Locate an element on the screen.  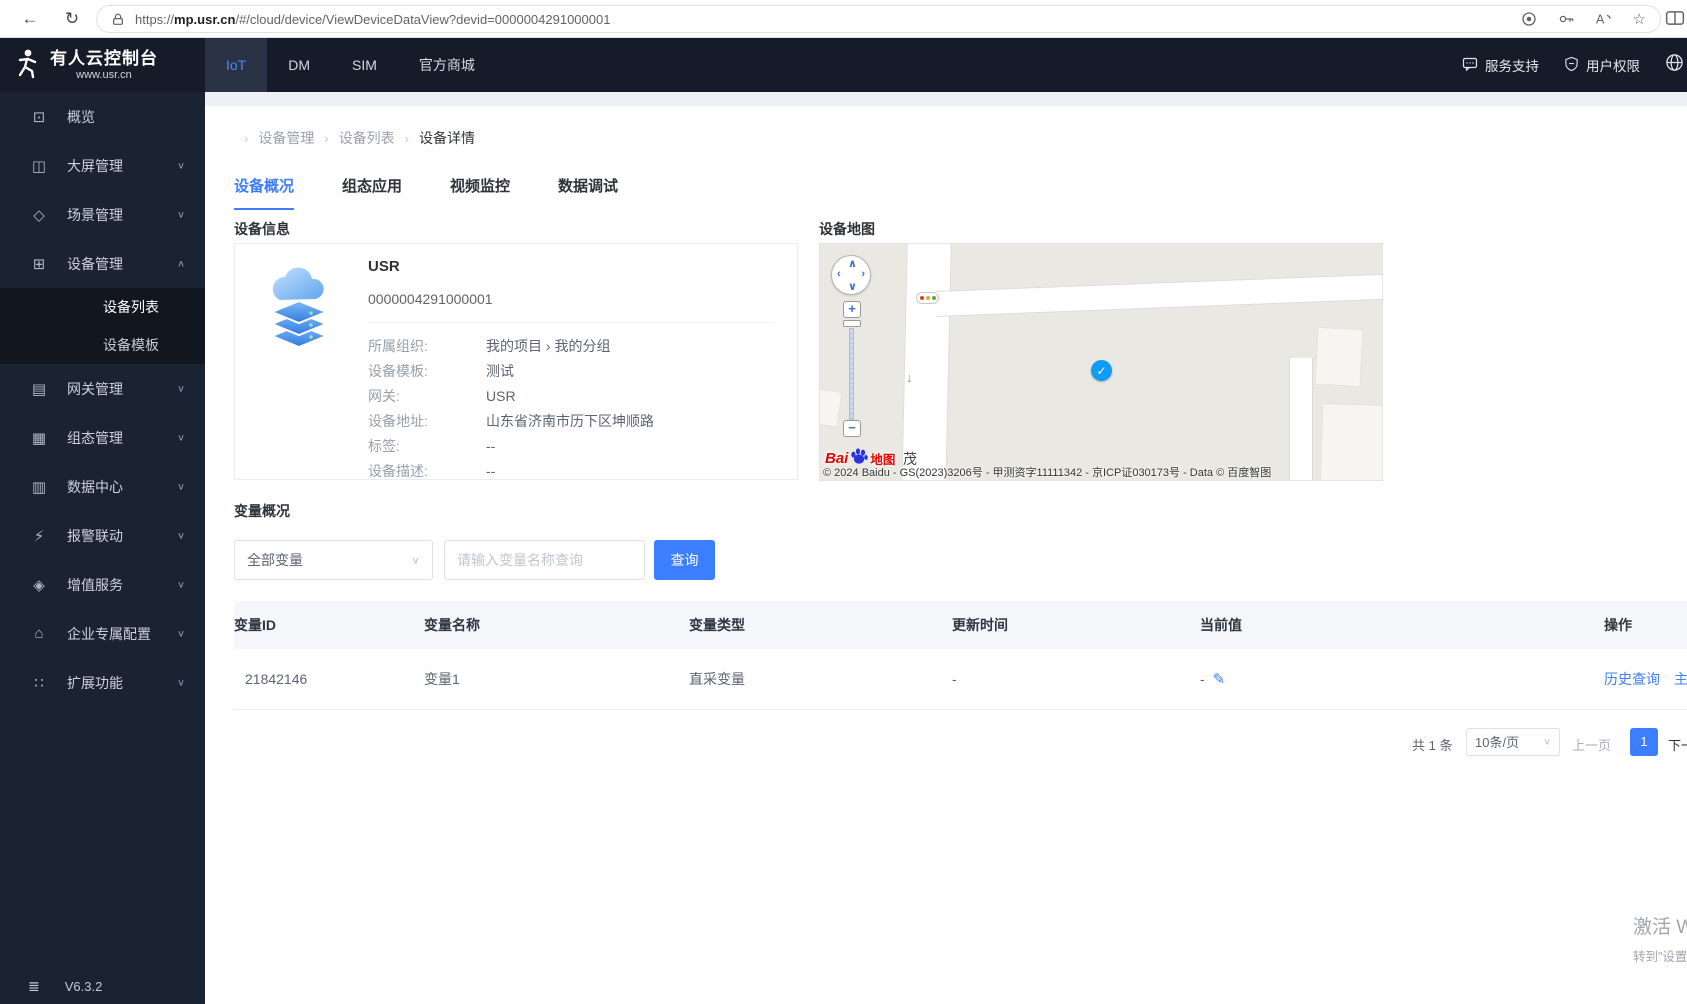
sidebar-item: 设备列表 is located at coordinates (102, 307).